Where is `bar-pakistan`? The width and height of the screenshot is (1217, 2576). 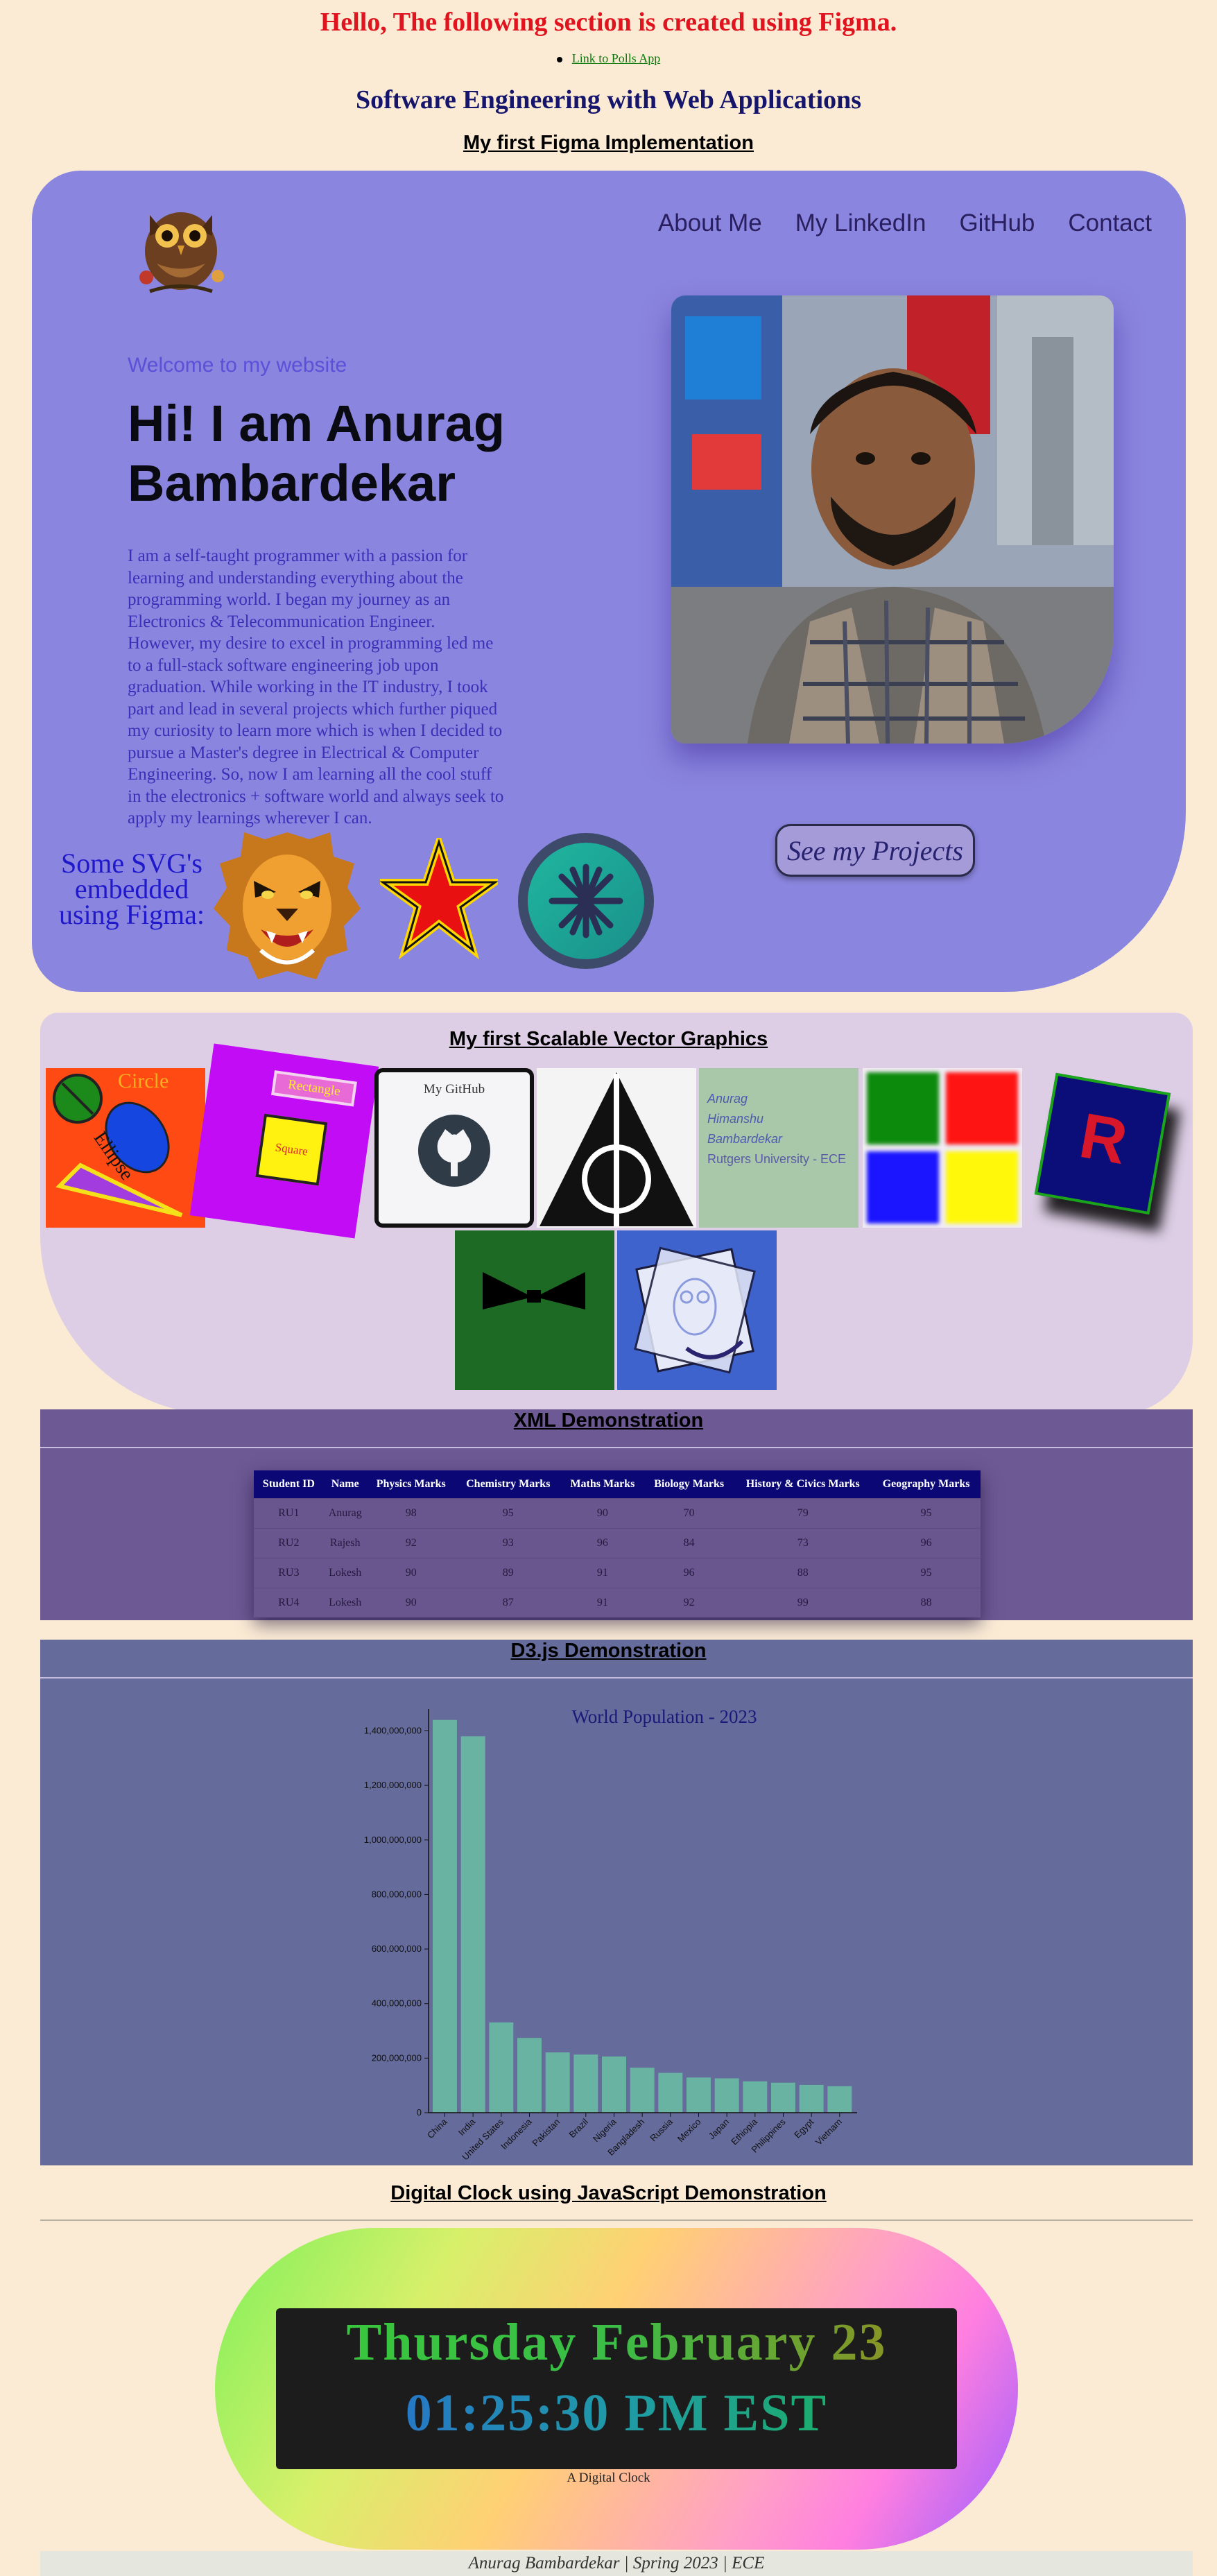 bar-pakistan is located at coordinates (557, 2082).